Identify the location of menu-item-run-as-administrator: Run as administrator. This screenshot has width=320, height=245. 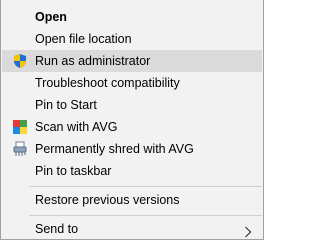
(132, 61).